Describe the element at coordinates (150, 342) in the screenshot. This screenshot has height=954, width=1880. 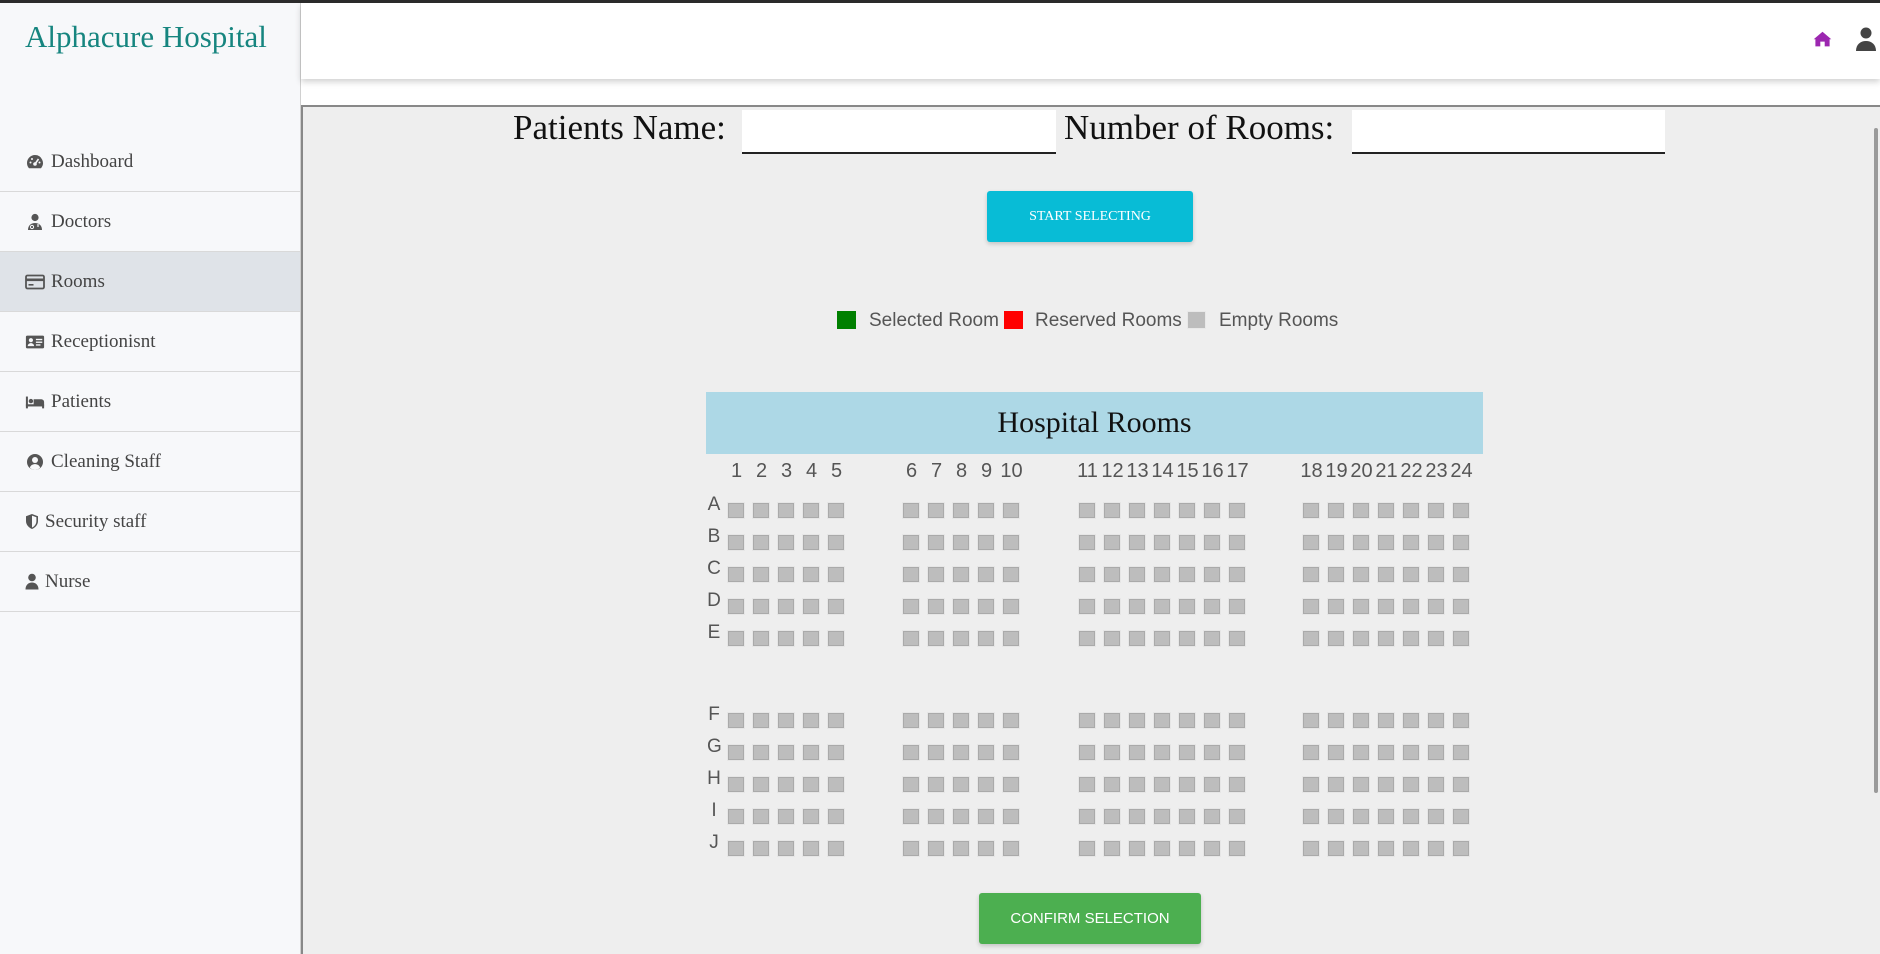
I see `sidebar-item-receptionist: Receptionisnt` at that location.